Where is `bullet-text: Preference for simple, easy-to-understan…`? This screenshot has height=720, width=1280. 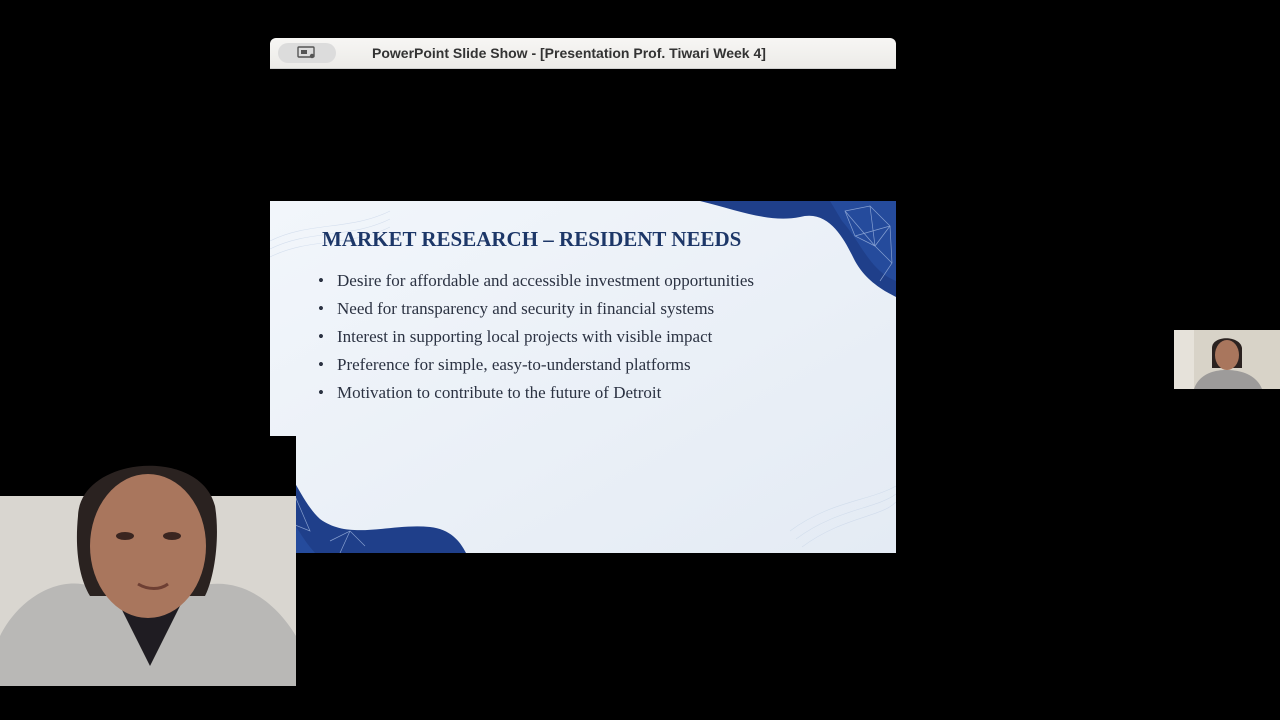 bullet-text: Preference for simple, easy-to-understan… is located at coordinates (514, 364).